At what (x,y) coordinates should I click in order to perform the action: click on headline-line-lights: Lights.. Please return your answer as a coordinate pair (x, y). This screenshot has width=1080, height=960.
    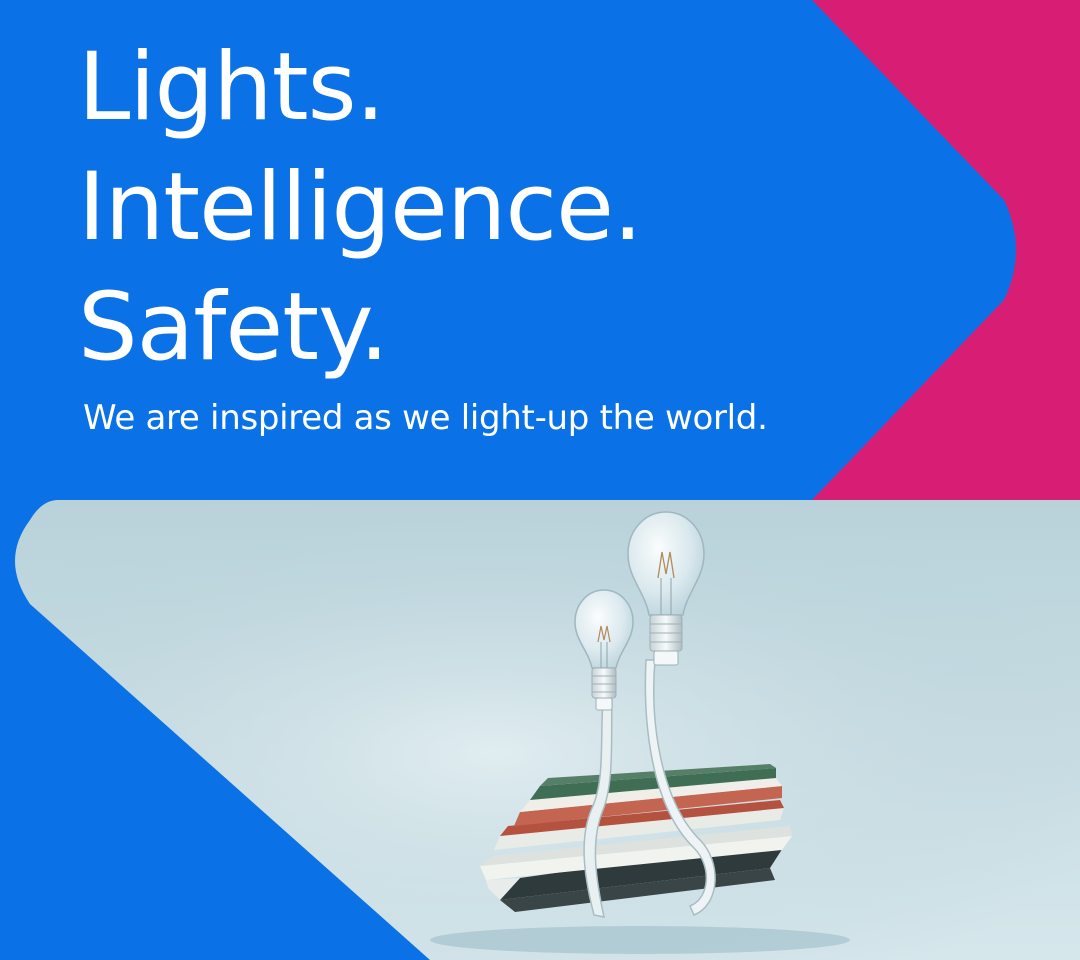
    Looking at the image, I should click on (231, 87).